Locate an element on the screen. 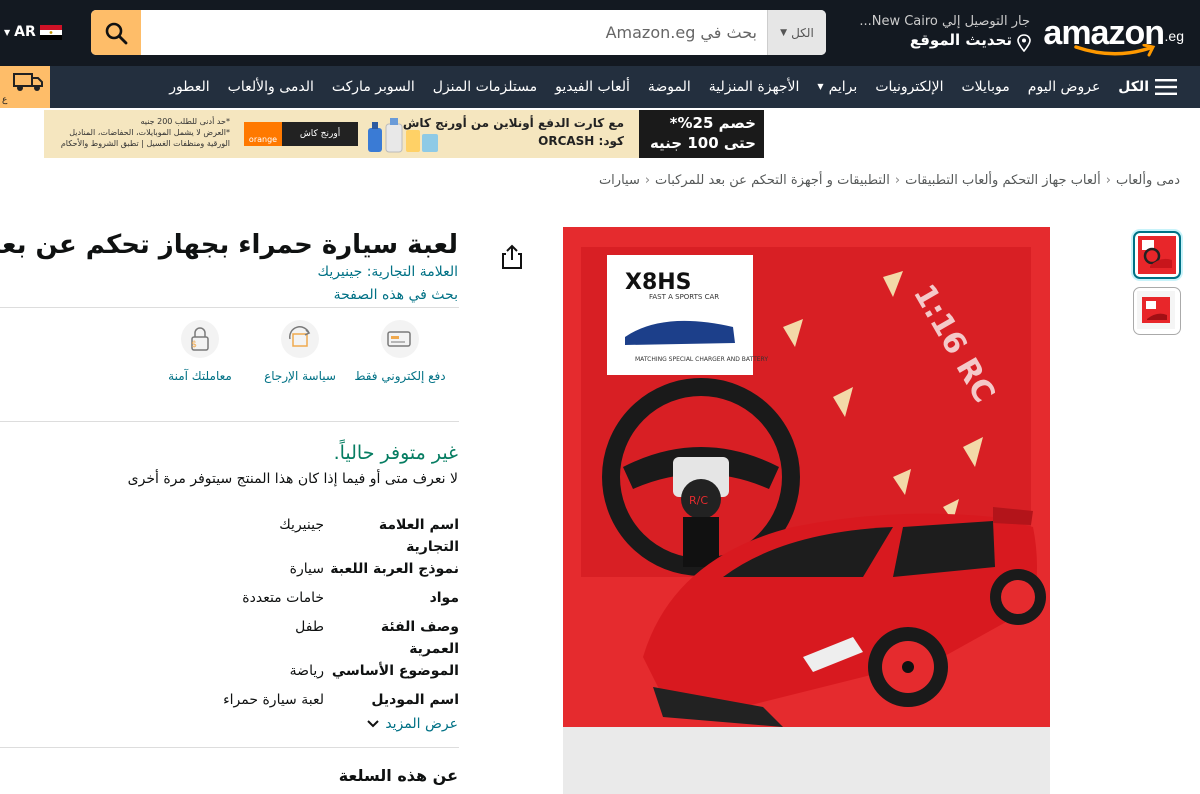 This screenshot has width=1200, height=794. deliver-line2: تحديث الموقع is located at coordinates (960, 40).